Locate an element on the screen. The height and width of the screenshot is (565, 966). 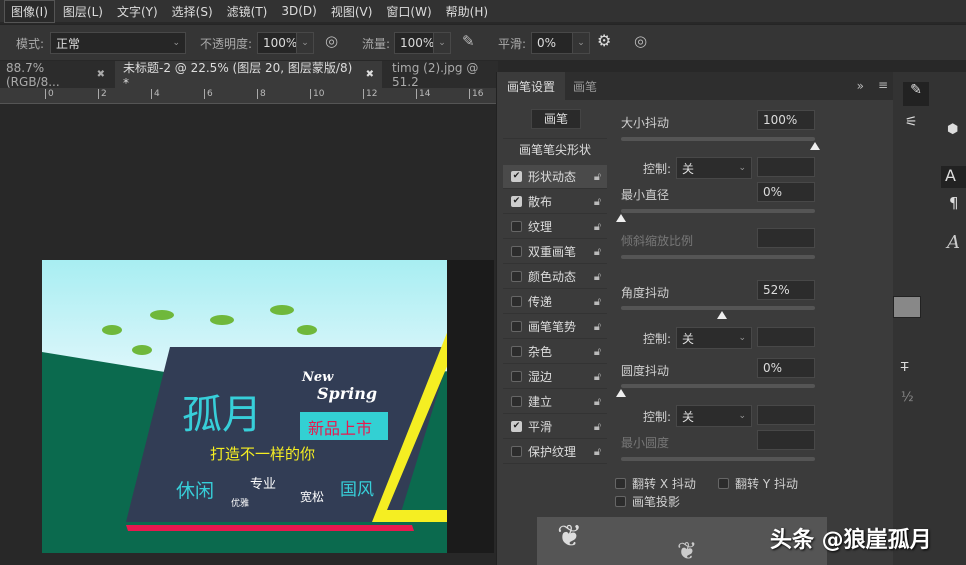
fraction-icon: ½ is located at coordinates (907, 397).